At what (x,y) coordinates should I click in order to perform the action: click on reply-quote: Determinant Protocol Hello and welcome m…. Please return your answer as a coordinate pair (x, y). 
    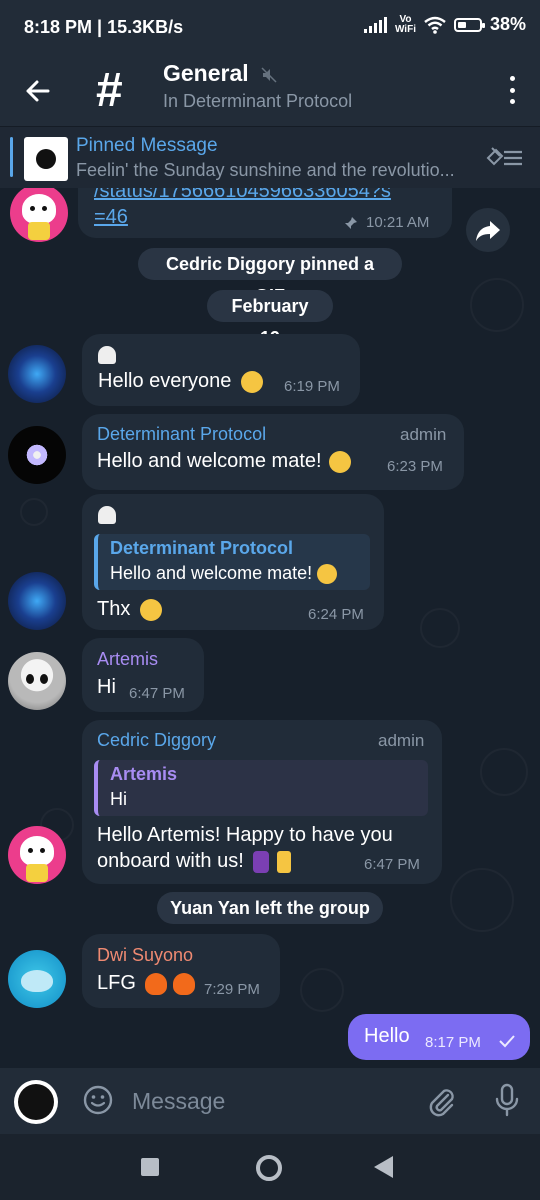
    Looking at the image, I should click on (232, 562).